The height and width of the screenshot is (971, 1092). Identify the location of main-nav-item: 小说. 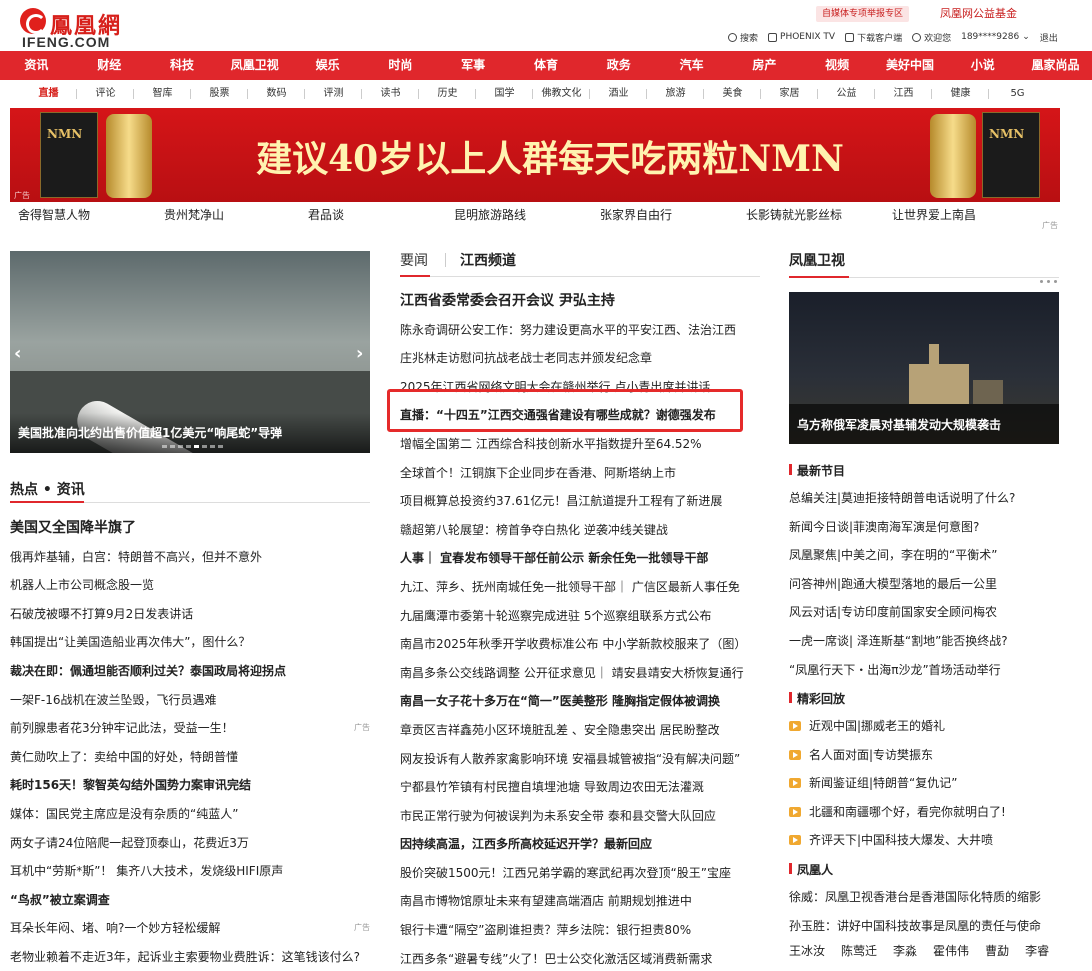
(982, 65).